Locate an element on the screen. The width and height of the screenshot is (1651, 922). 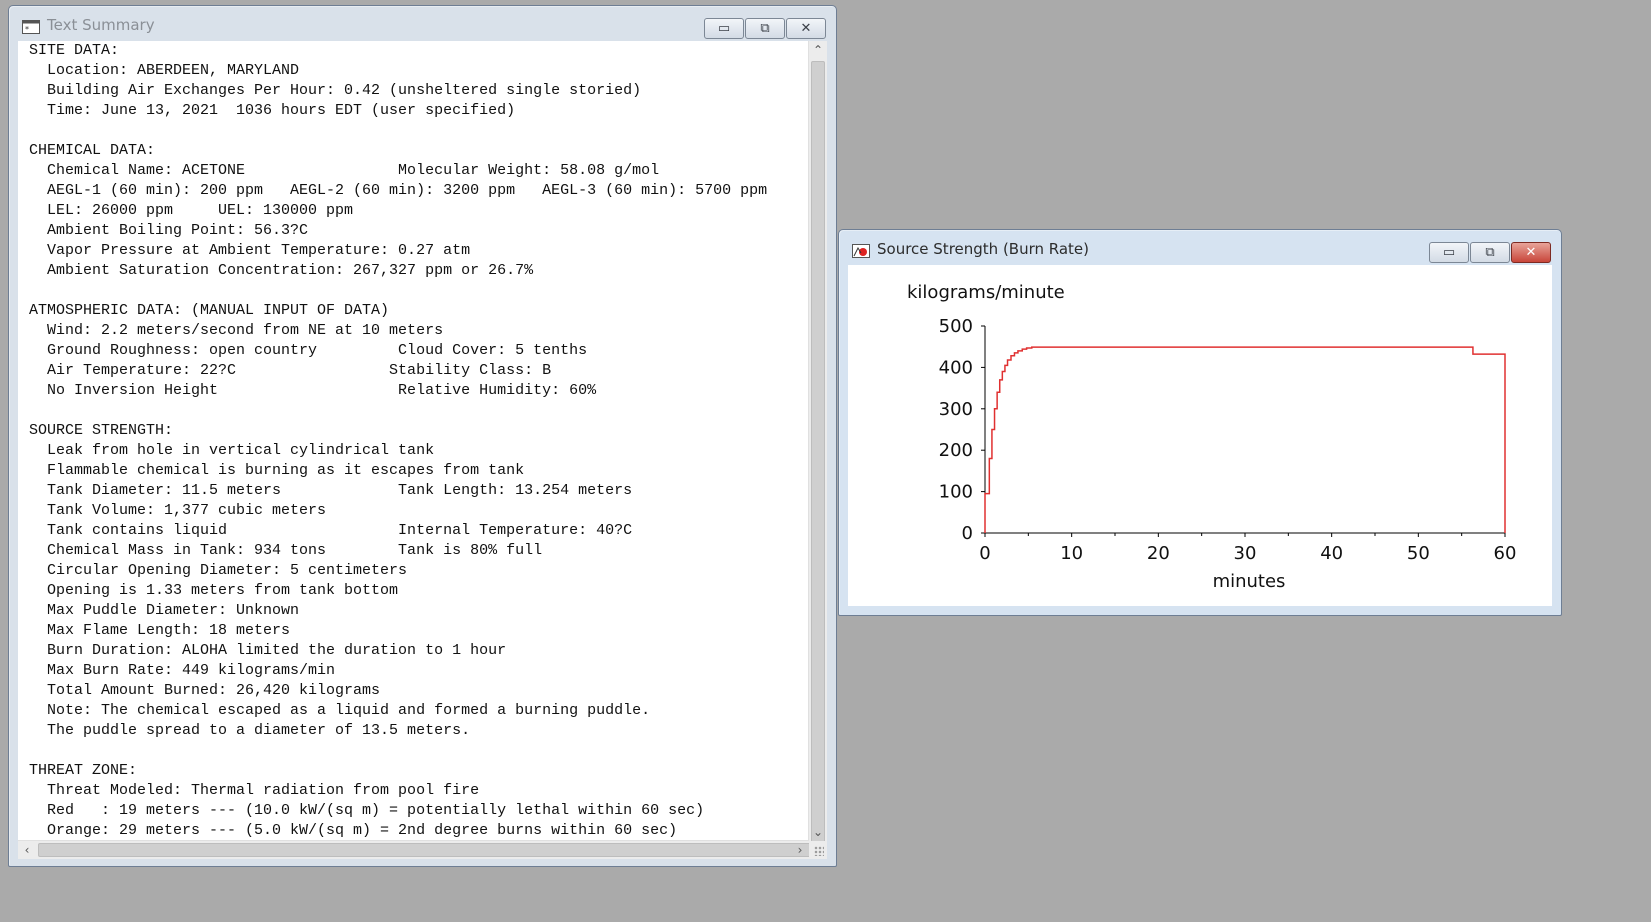
minimize-button: ▭ is located at coordinates (724, 28).